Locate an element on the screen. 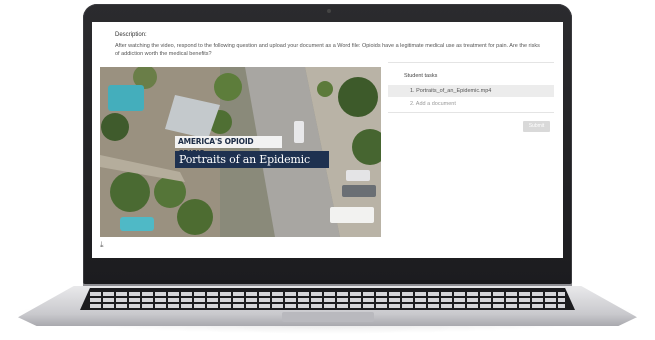 This screenshot has height=340, width=655. task-item-video: 1. Portraits_of_an_Epidemic.mp4 is located at coordinates (471, 91).